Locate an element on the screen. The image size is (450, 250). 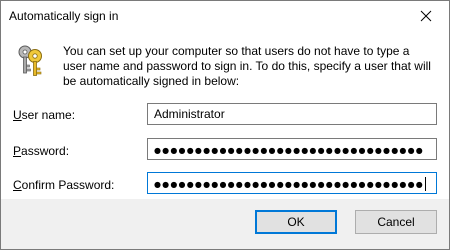
confirm-password-label: Confirm Password: is located at coordinates (64, 185).